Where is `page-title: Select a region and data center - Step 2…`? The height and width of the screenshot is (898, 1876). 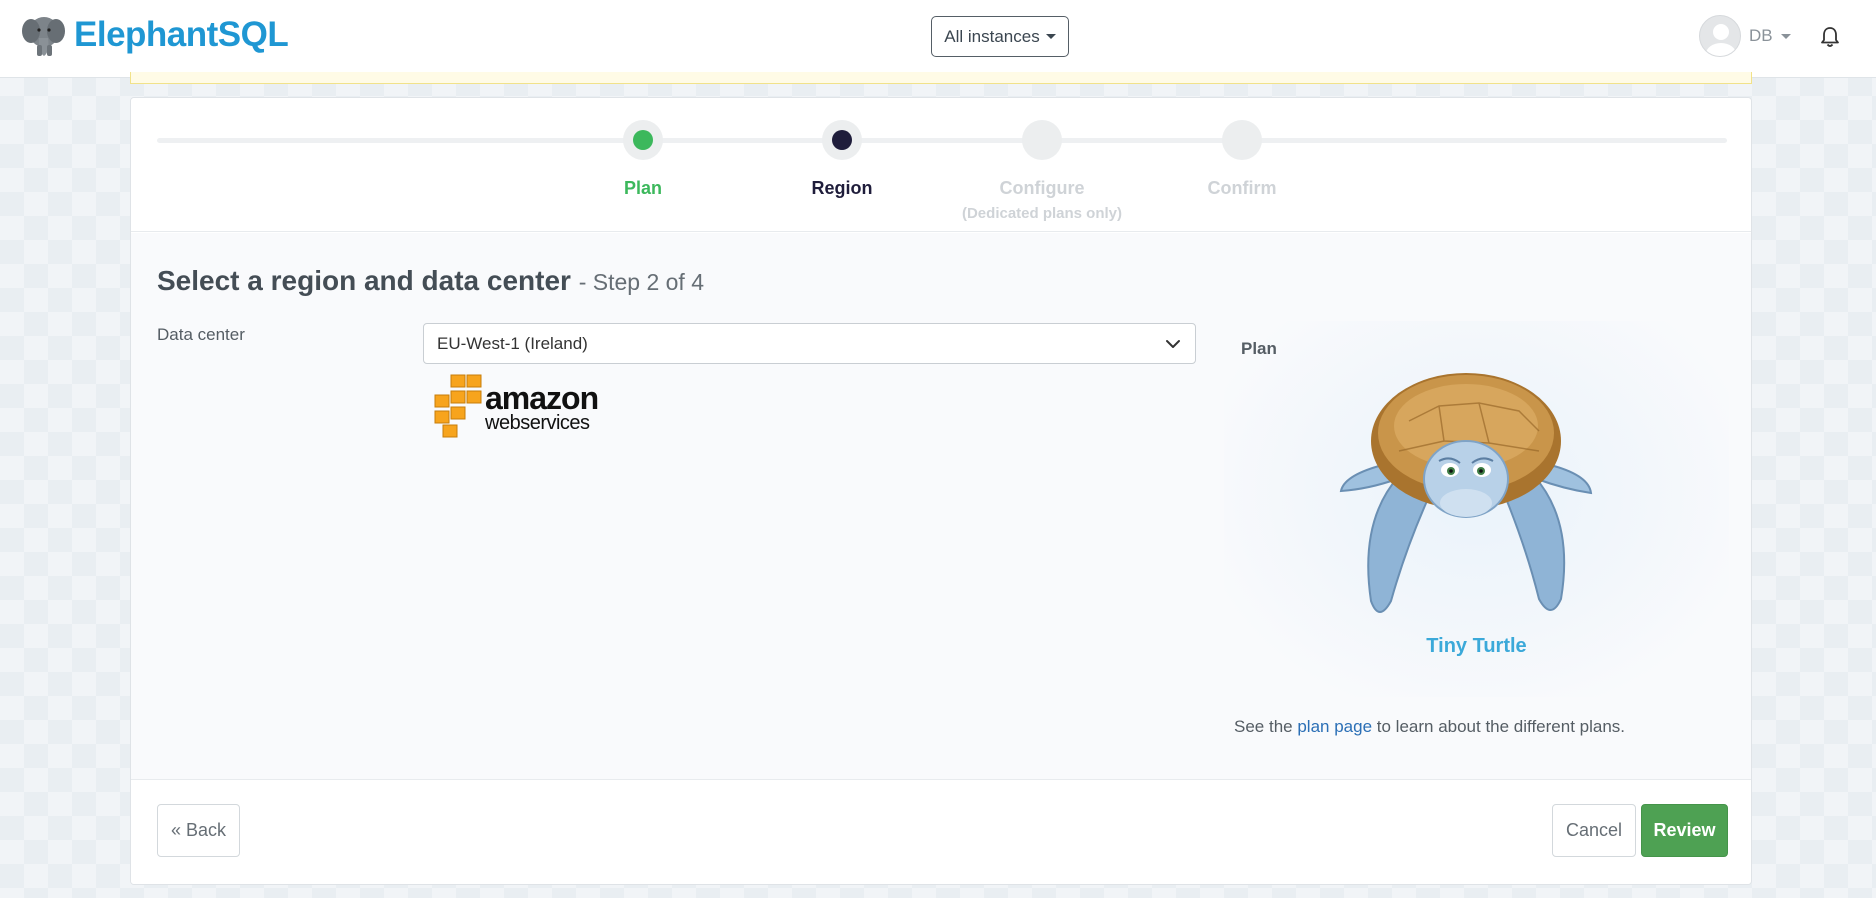 page-title: Select a region and data center - Step 2… is located at coordinates (430, 281).